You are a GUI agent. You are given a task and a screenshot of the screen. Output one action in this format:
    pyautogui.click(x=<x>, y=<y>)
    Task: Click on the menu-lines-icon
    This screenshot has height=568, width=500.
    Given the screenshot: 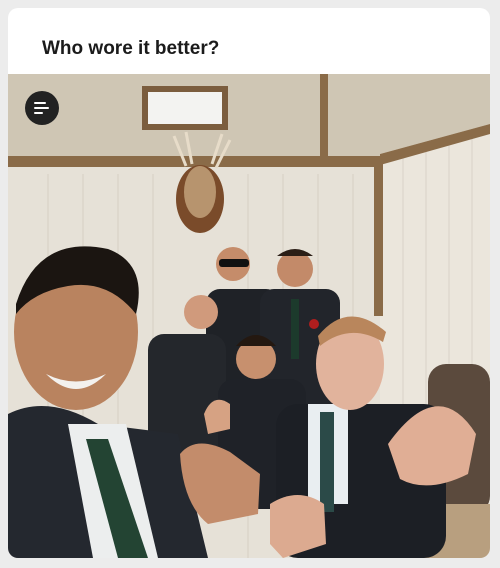 What is the action you would take?
    pyautogui.click(x=41, y=108)
    